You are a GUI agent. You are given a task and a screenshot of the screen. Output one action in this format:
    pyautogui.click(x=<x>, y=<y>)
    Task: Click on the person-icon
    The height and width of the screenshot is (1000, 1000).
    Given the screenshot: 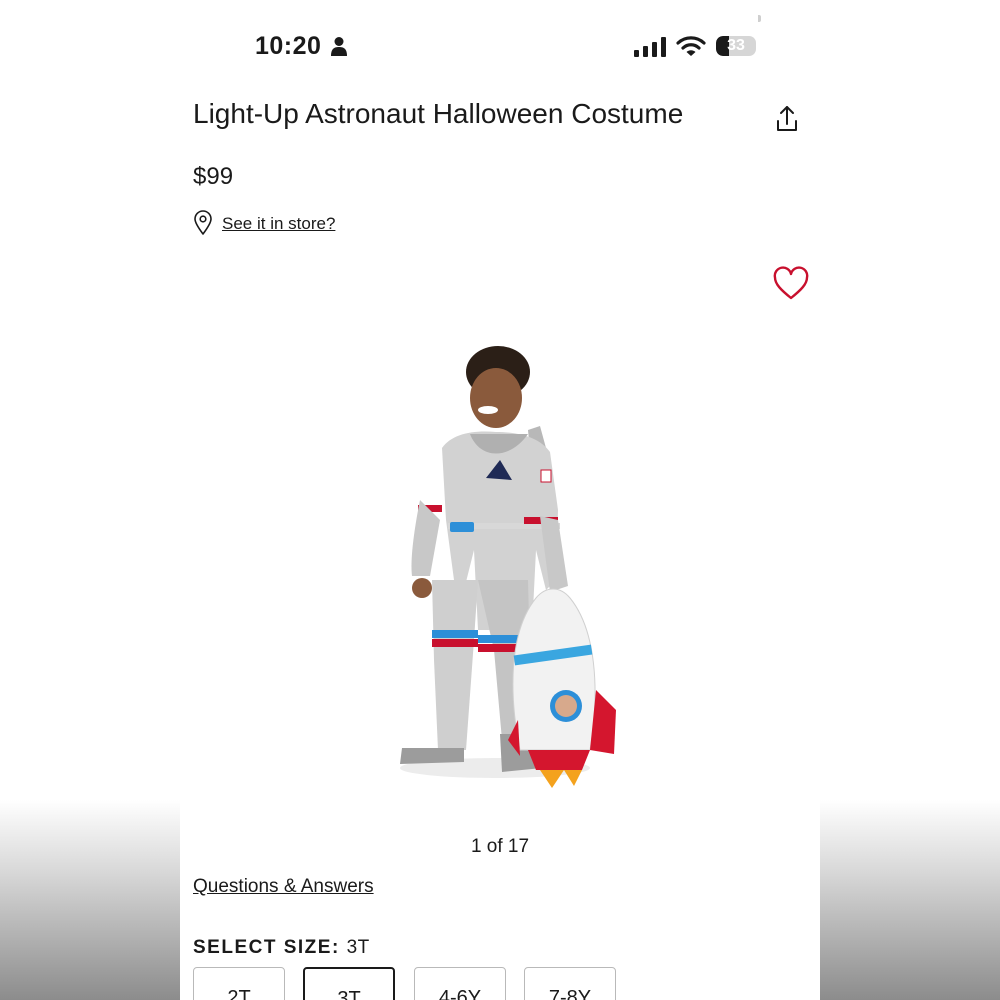 What is the action you would take?
    pyautogui.click(x=339, y=46)
    